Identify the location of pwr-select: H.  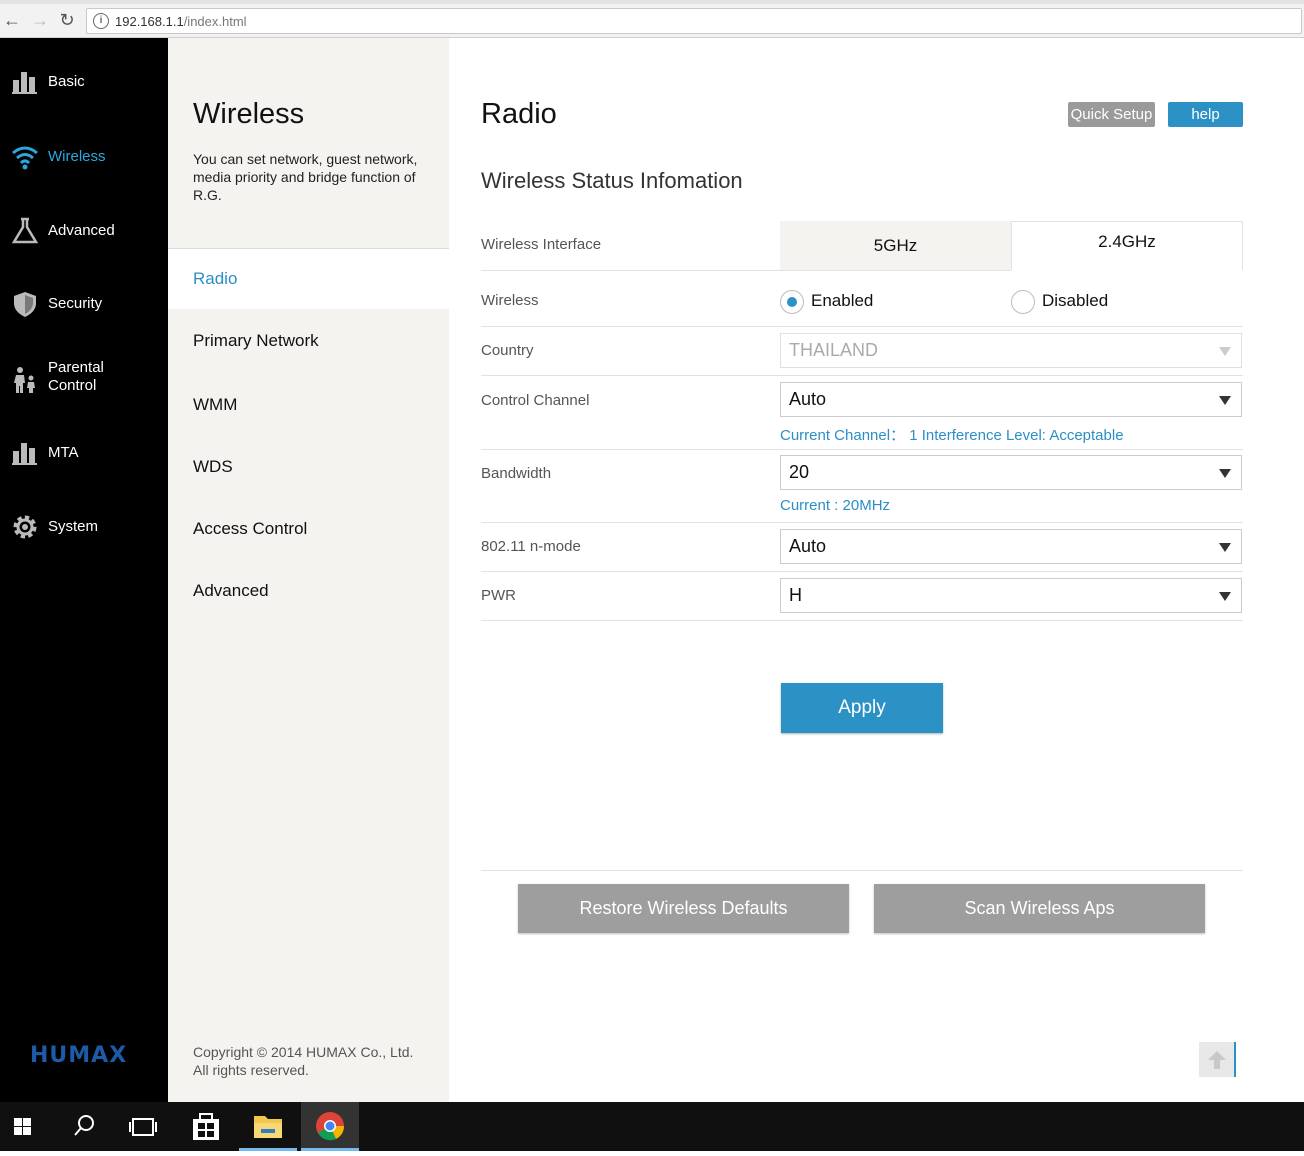
(1011, 595).